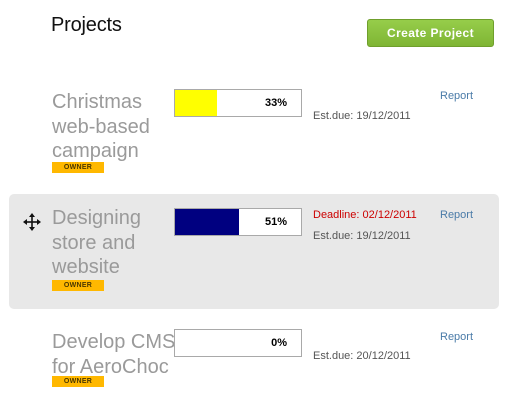  Describe the element at coordinates (279, 343) in the screenshot. I see `progress-percent: 0%` at that location.